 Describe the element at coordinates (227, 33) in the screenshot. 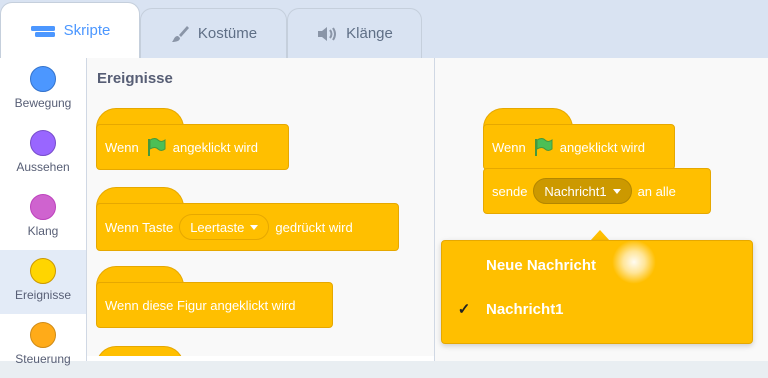

I see `tab-label: Kostüme` at that location.